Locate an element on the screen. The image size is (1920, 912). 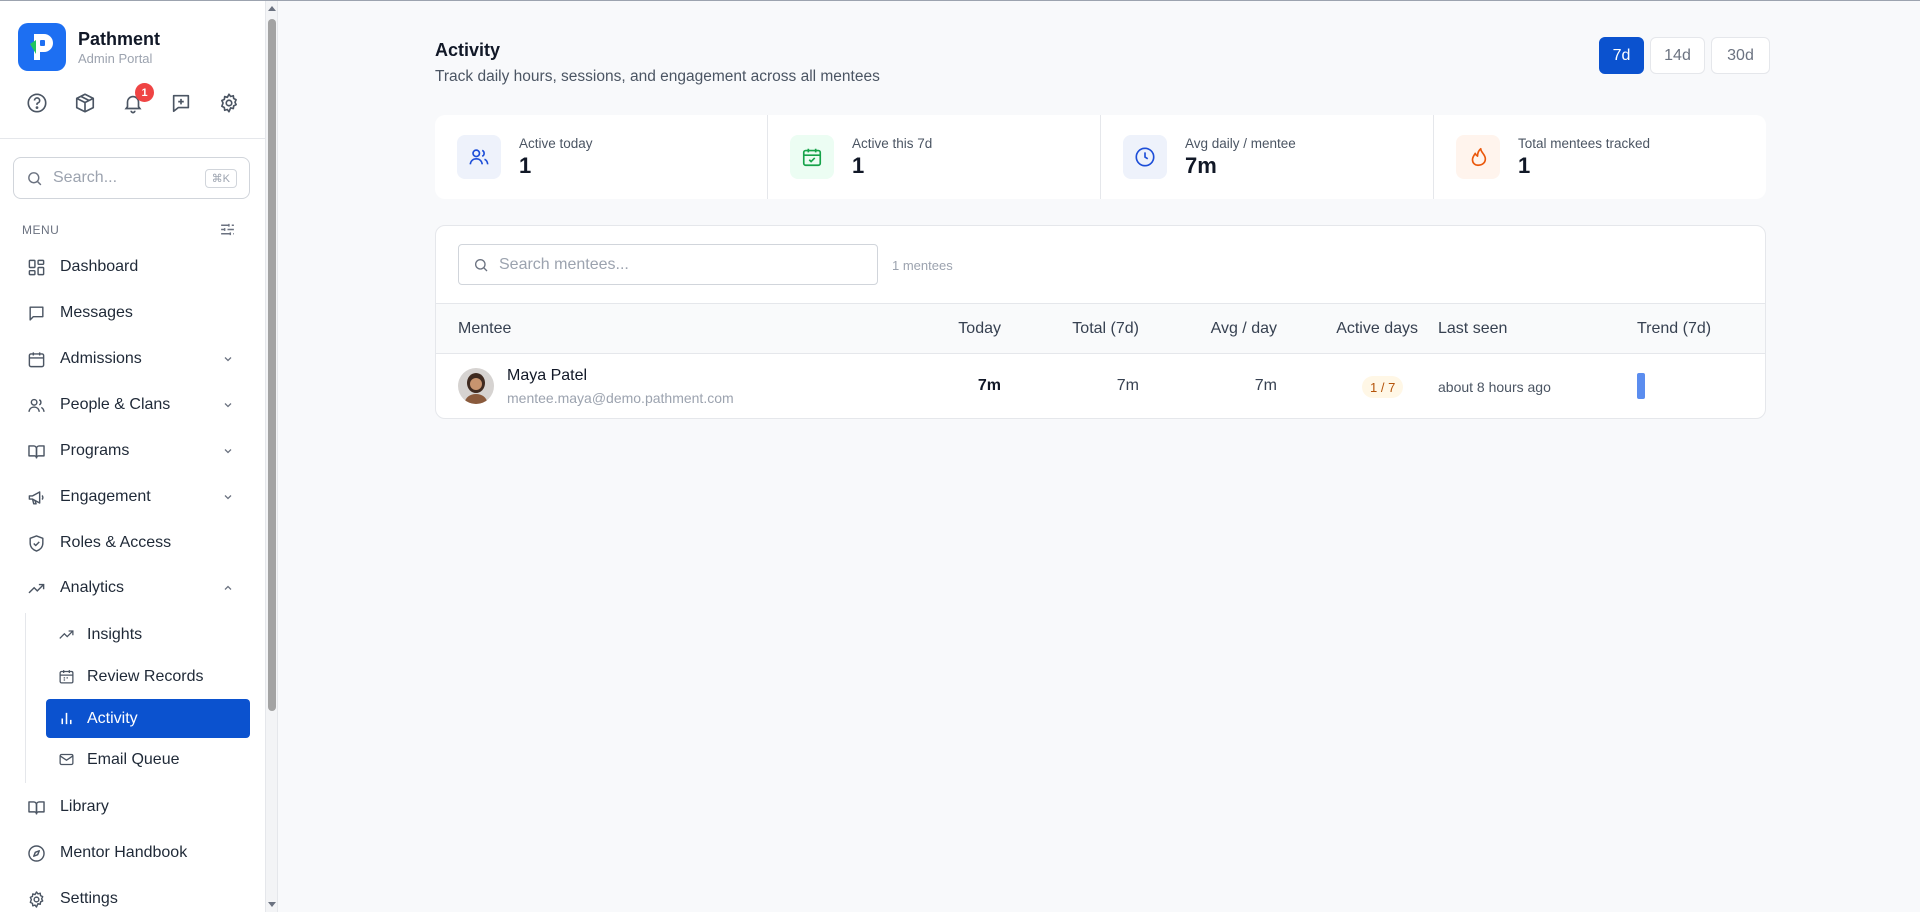
sidebar-item-roles-access: Roles & Access is located at coordinates (133, 543).